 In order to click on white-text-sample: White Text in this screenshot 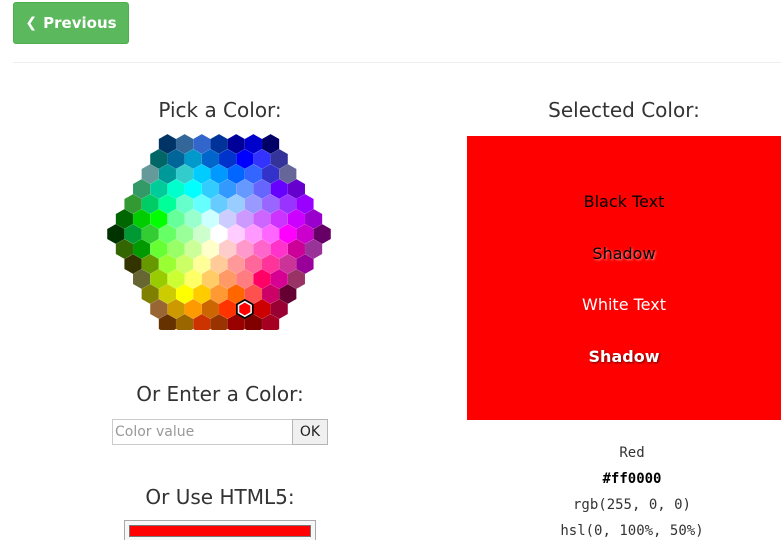, I will do `click(624, 304)`.